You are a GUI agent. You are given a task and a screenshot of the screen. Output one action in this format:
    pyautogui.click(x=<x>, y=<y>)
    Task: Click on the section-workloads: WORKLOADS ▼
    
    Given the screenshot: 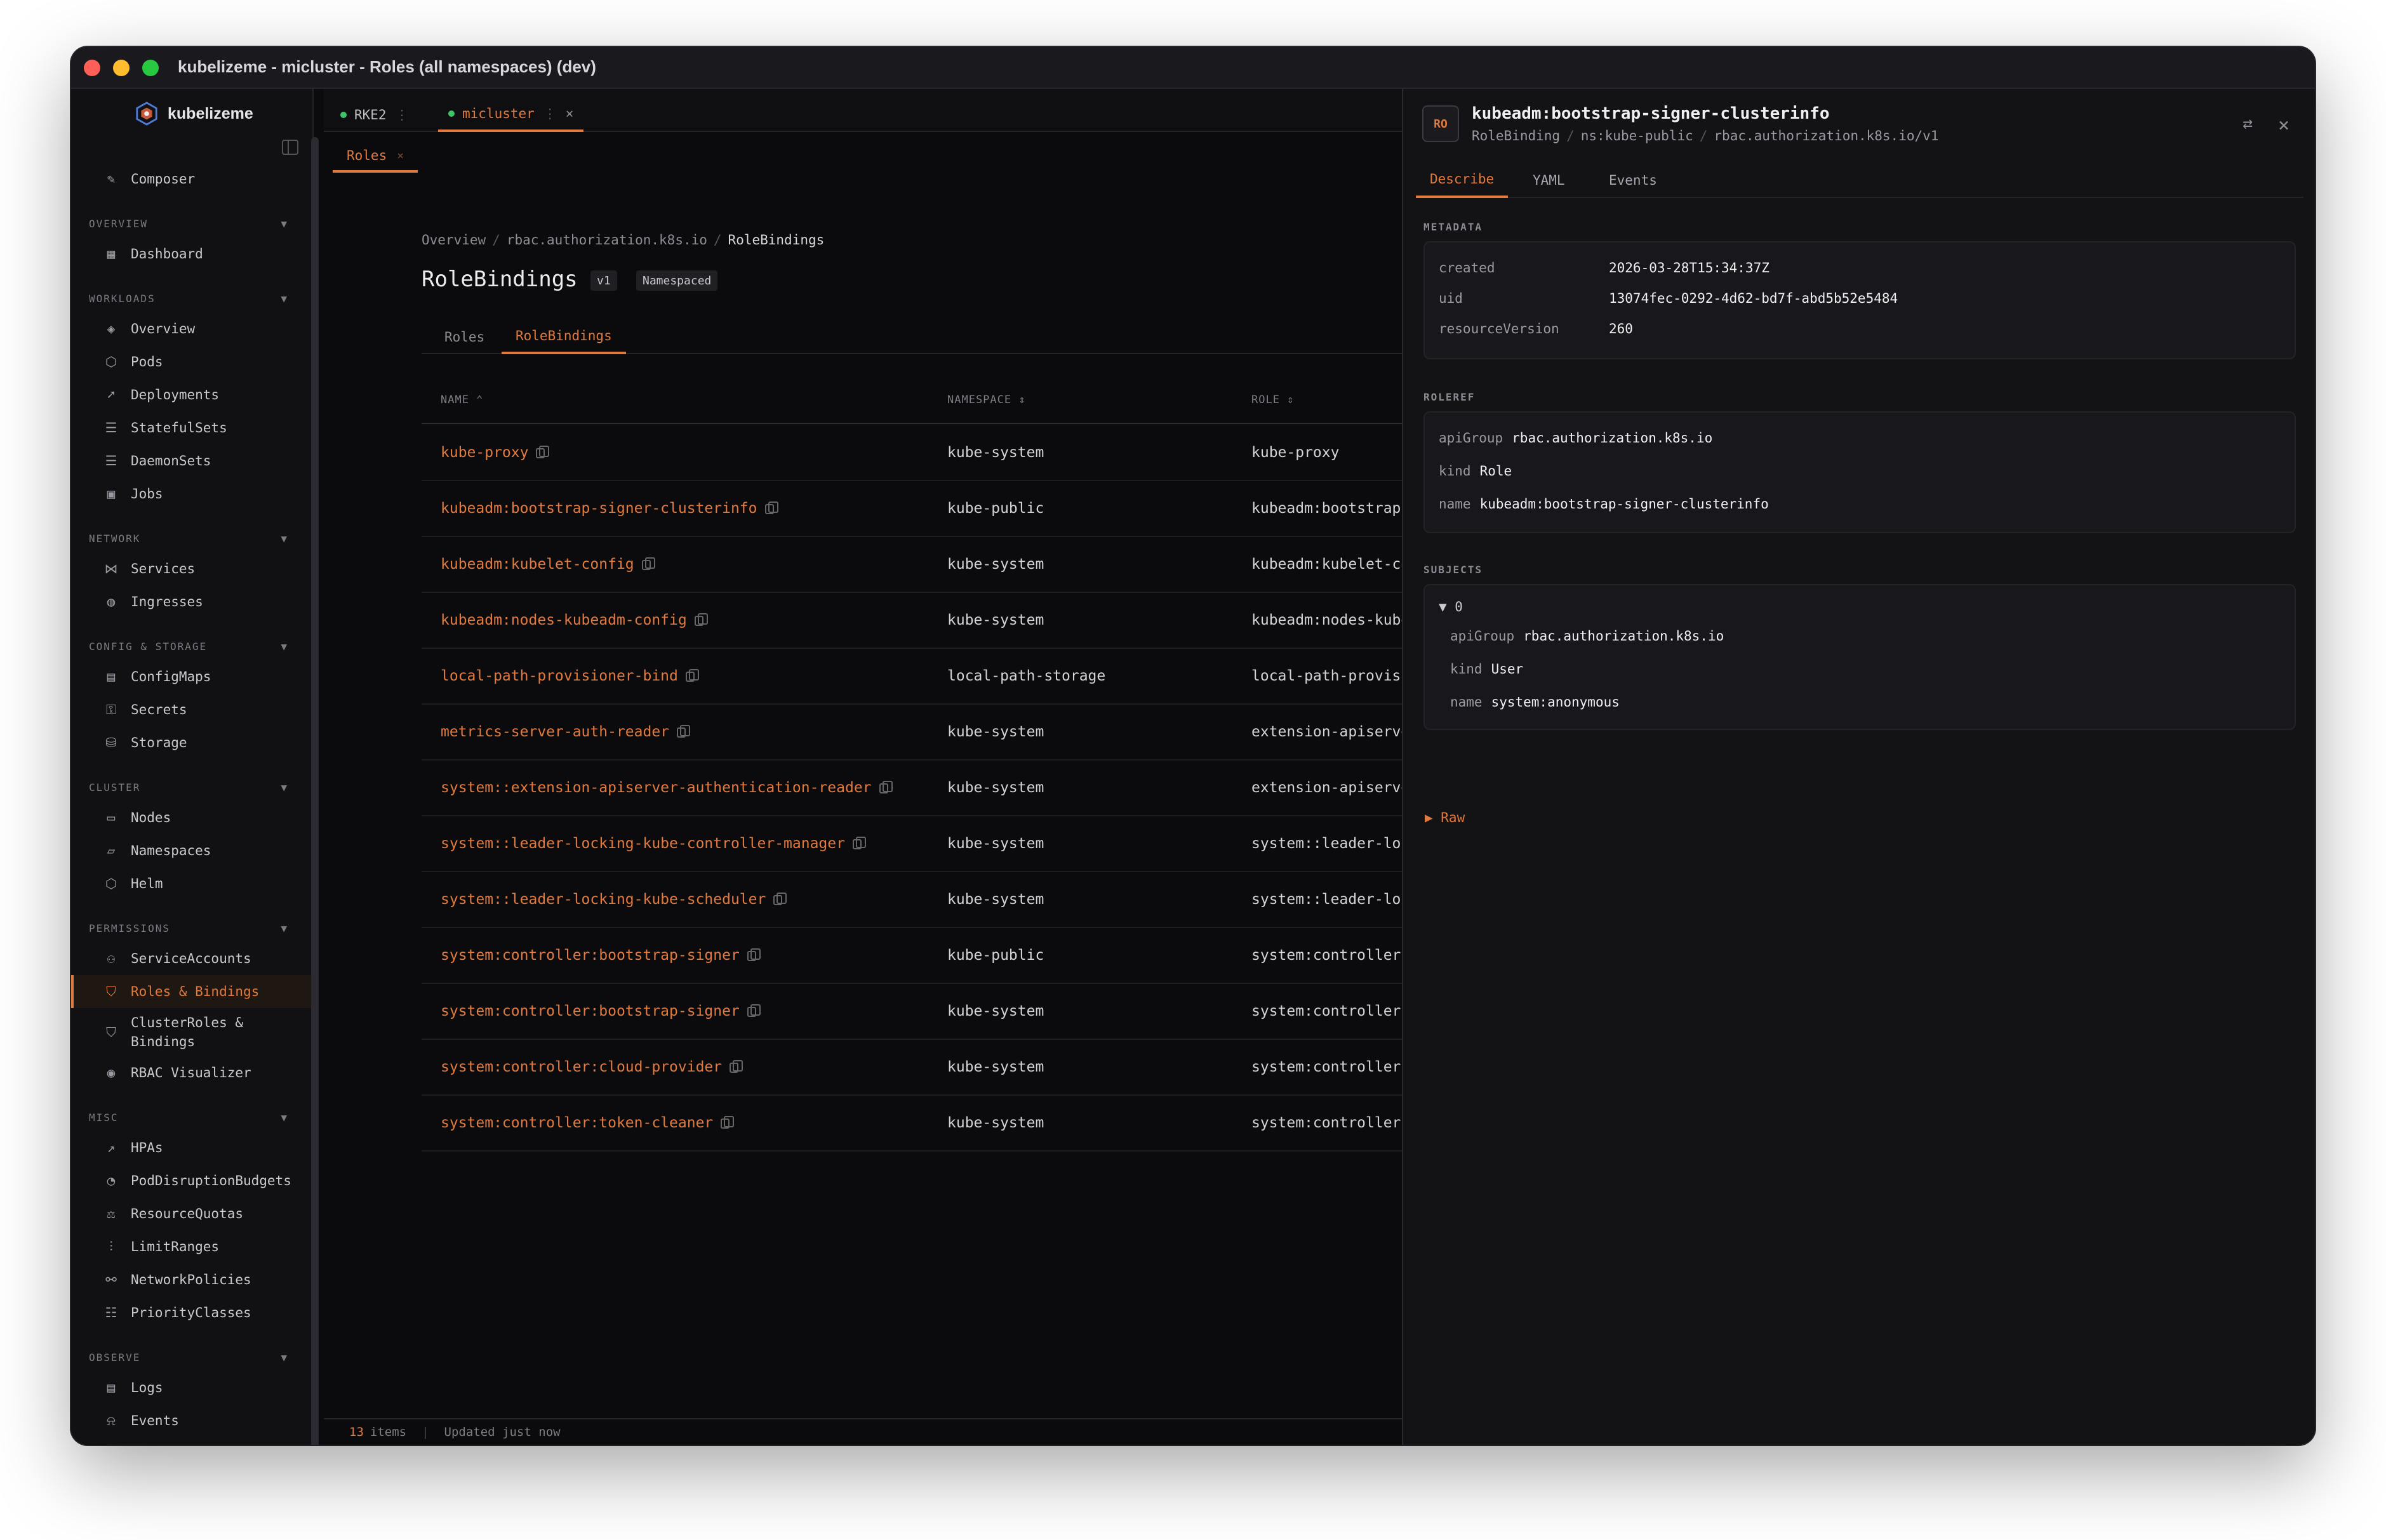 What is the action you would take?
    pyautogui.click(x=191, y=291)
    